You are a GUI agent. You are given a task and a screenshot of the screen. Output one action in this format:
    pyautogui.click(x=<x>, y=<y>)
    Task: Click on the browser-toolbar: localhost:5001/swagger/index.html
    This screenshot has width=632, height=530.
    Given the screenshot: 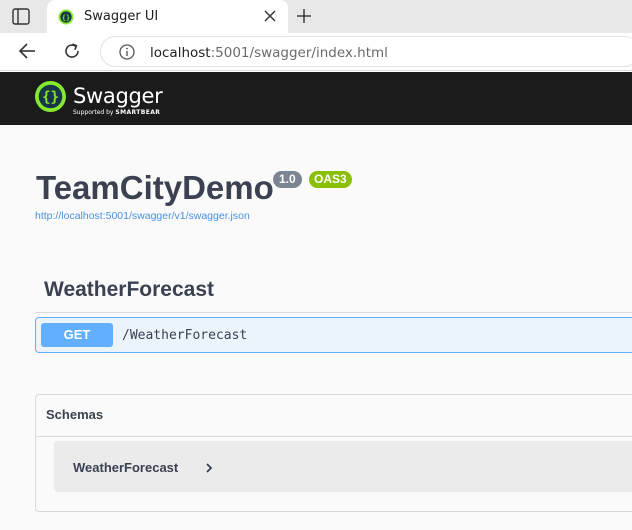 What is the action you would take?
    pyautogui.click(x=316, y=52)
    